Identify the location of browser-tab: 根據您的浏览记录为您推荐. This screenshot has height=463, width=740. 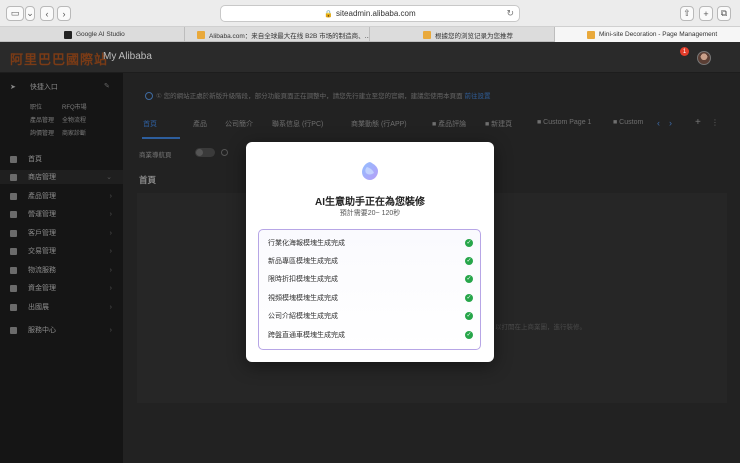
(462, 34).